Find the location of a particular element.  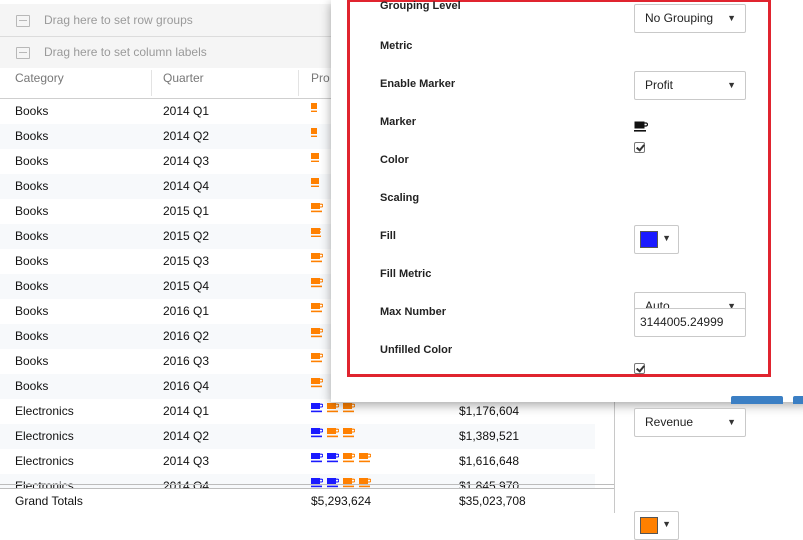

unfilled-color-picker-button: ▼ is located at coordinates (656, 525).